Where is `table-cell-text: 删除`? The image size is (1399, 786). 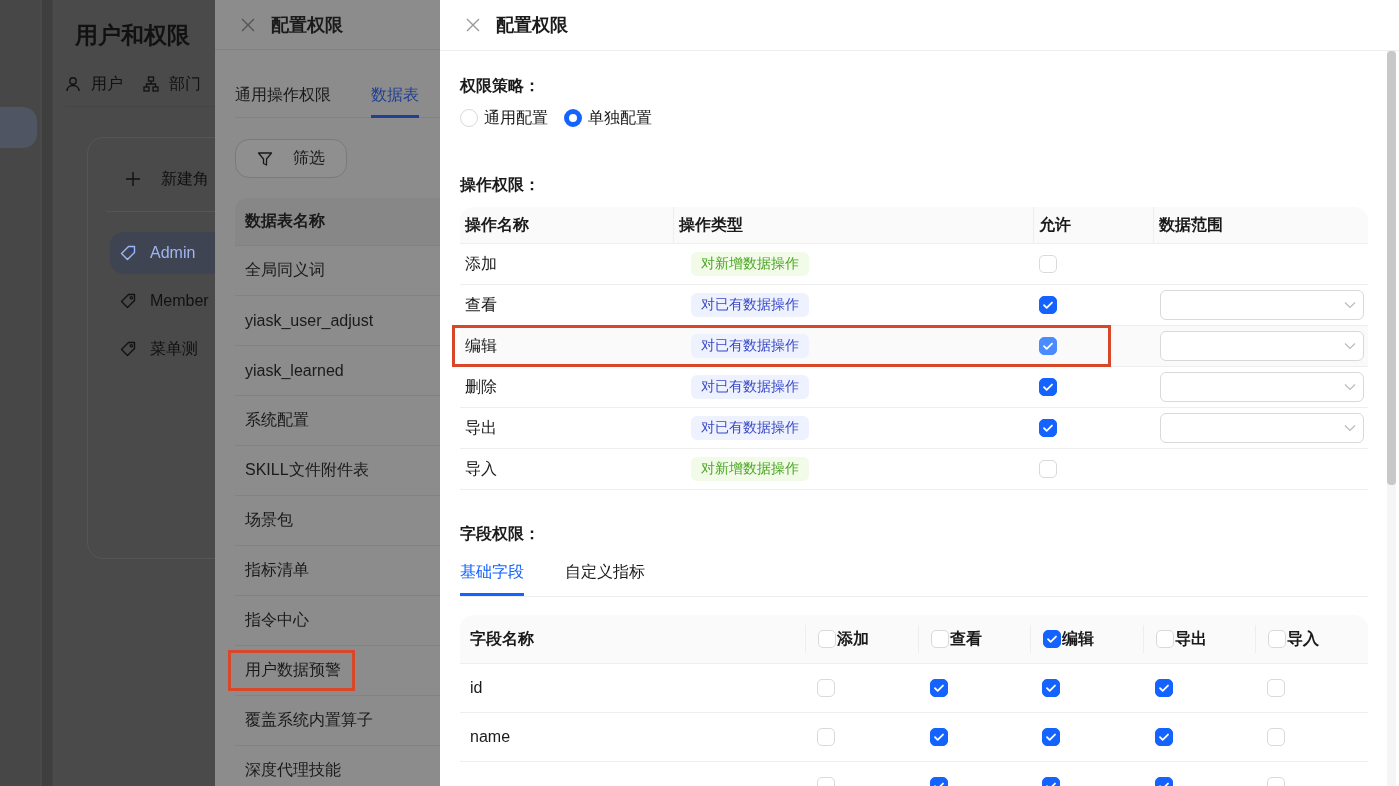 table-cell-text: 删除 is located at coordinates (481, 386).